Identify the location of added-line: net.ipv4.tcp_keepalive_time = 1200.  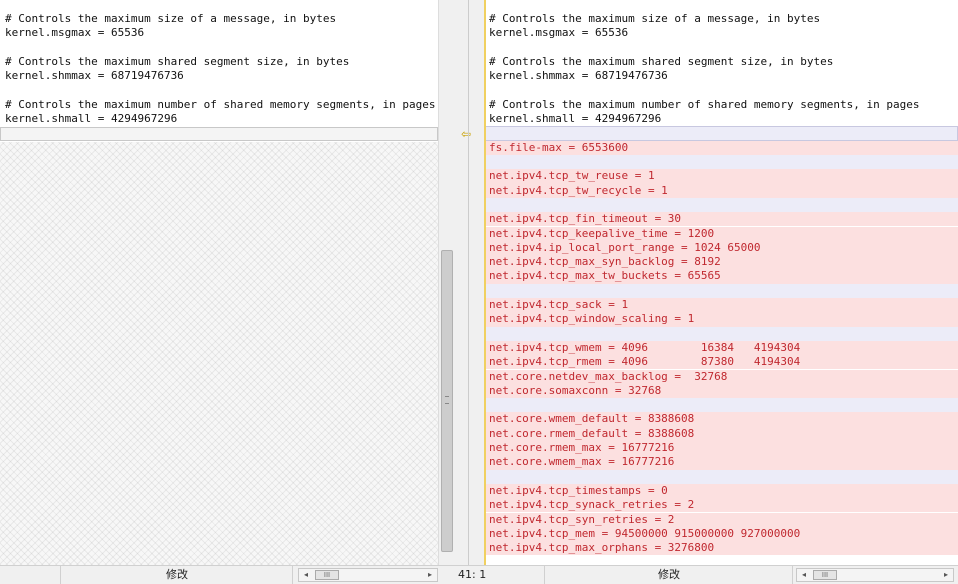
(721, 233).